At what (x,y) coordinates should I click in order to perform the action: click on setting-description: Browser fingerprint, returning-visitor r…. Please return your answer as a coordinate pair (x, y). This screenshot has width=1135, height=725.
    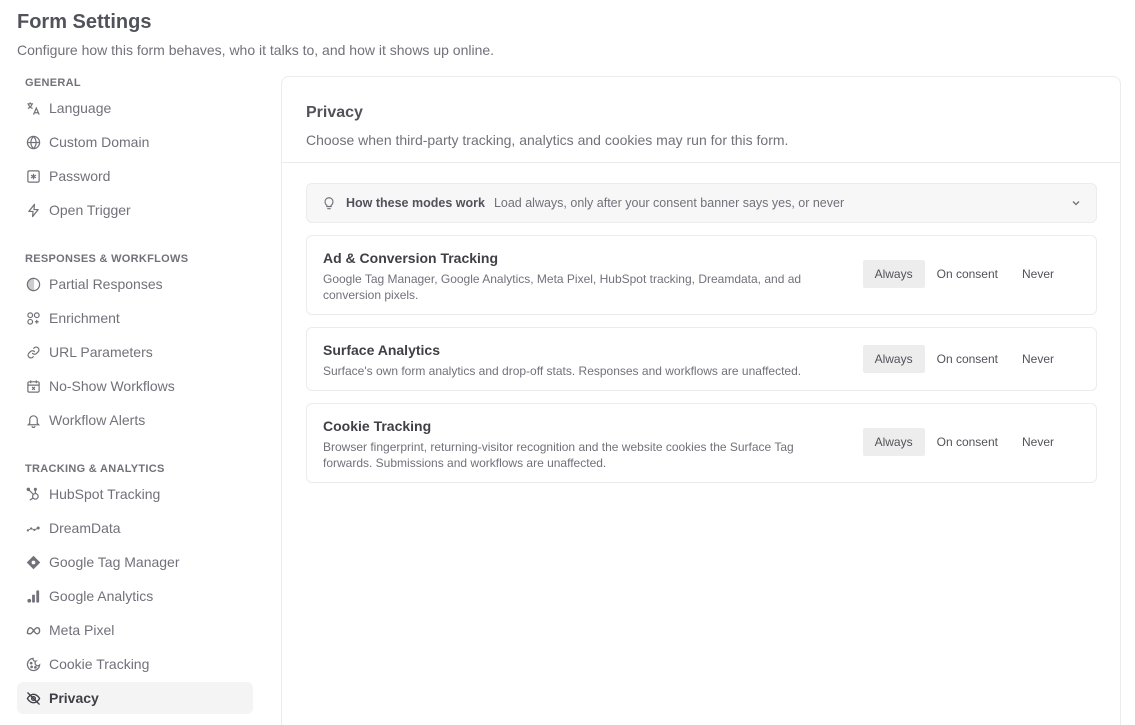
    Looking at the image, I should click on (558, 455).